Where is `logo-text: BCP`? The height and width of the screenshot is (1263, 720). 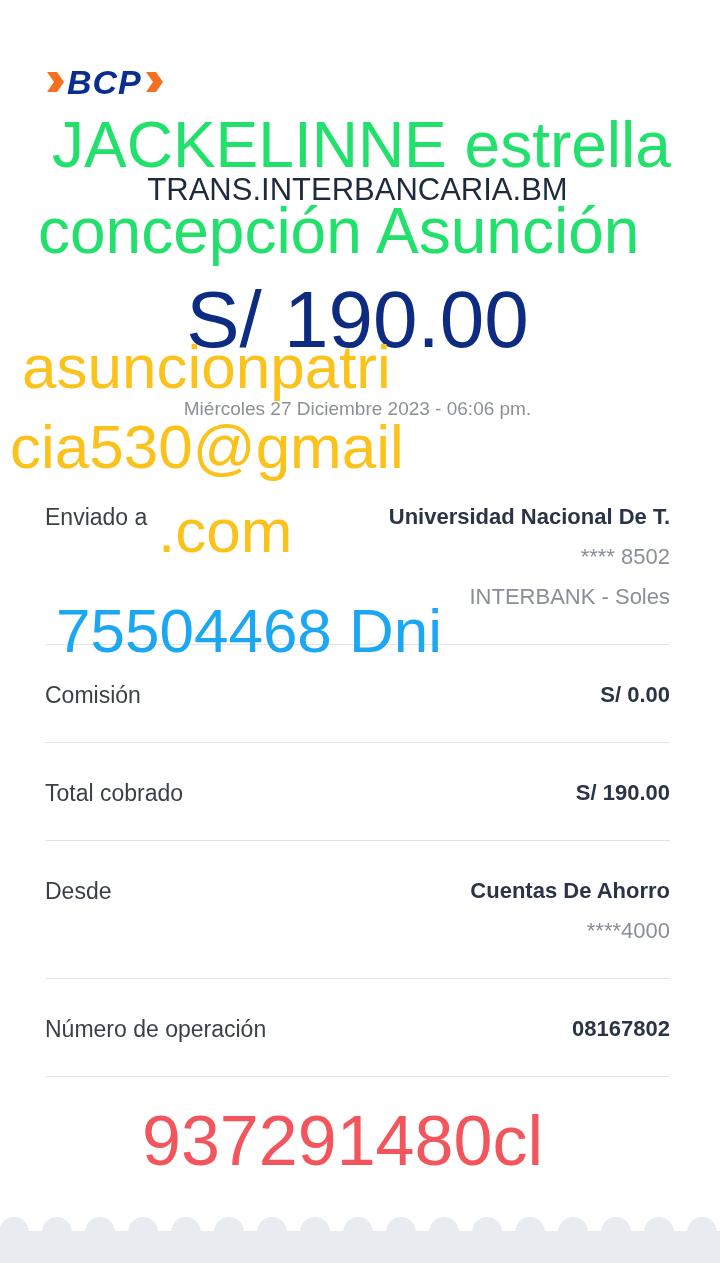 logo-text: BCP is located at coordinates (104, 82).